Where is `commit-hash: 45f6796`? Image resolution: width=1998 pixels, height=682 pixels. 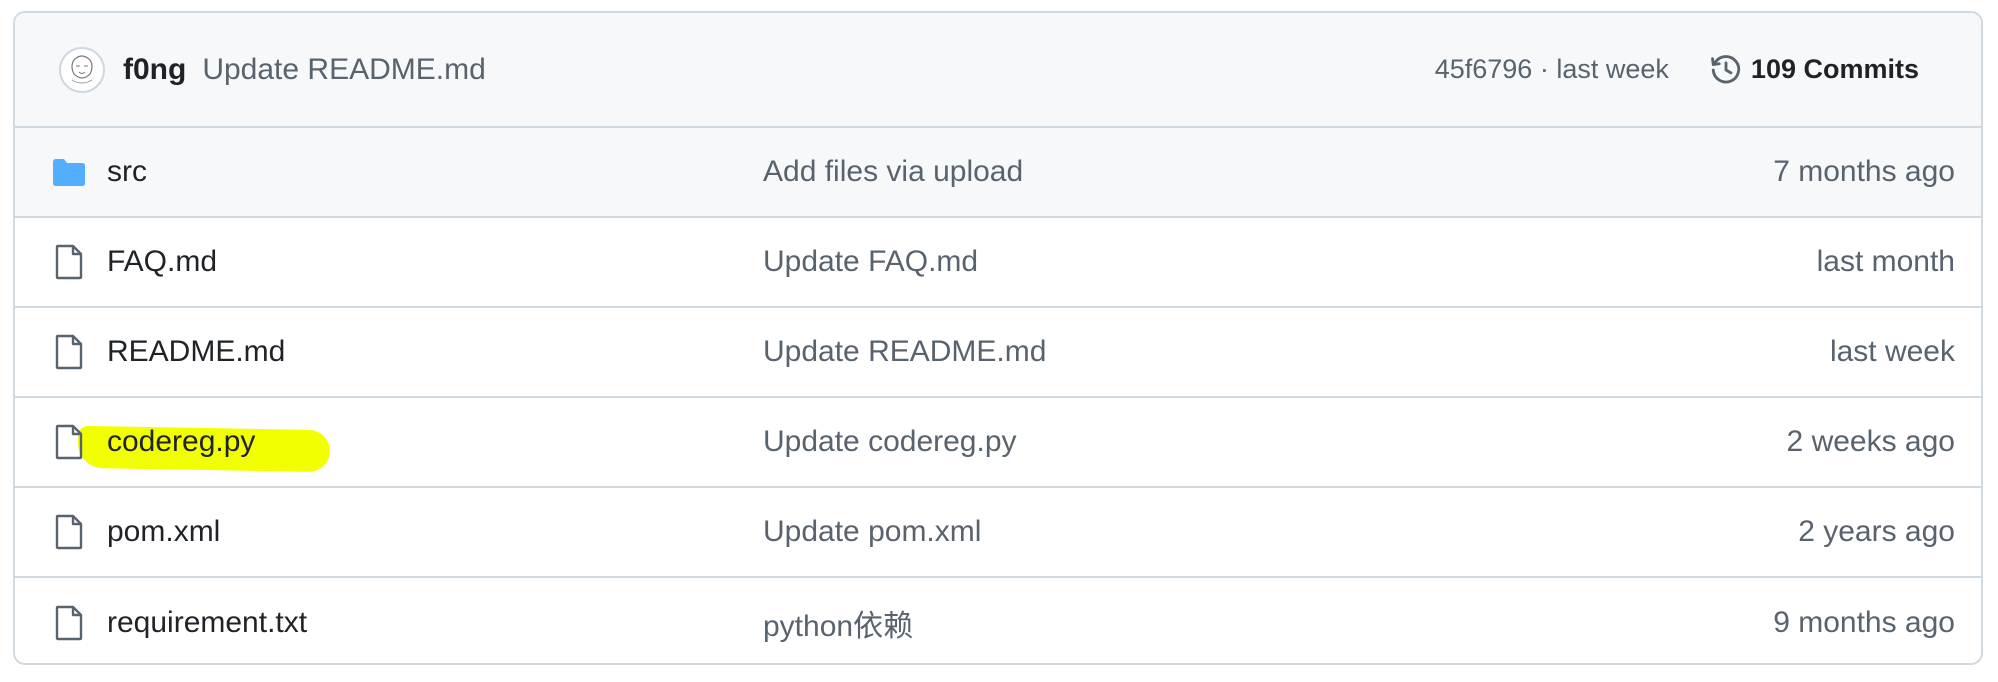 commit-hash: 45f6796 is located at coordinates (1484, 69).